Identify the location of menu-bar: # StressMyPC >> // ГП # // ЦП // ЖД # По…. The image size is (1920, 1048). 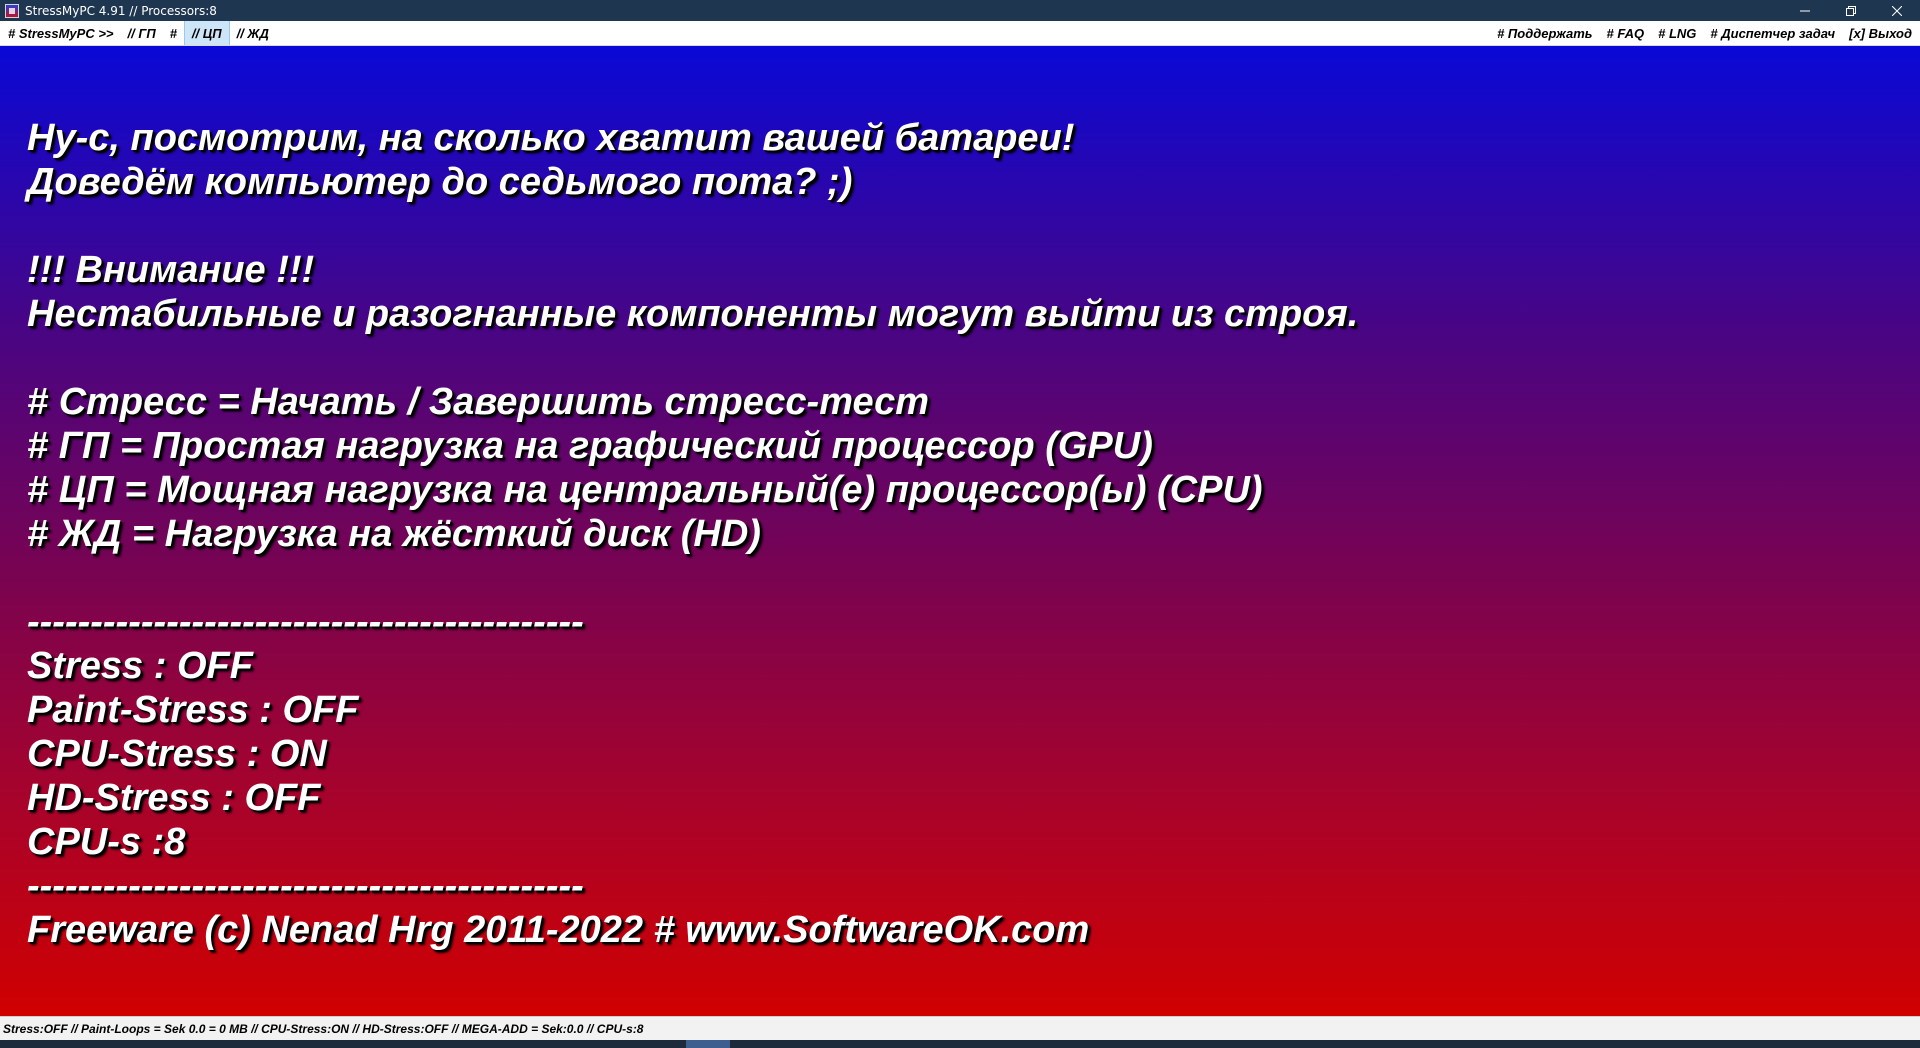
(960, 33).